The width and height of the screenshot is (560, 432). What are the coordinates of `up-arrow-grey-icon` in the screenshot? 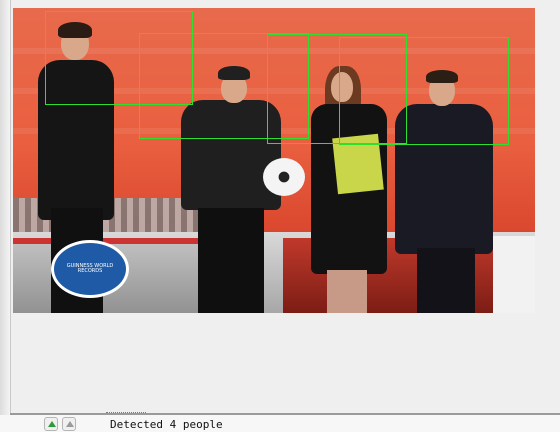 It's located at (70, 424).